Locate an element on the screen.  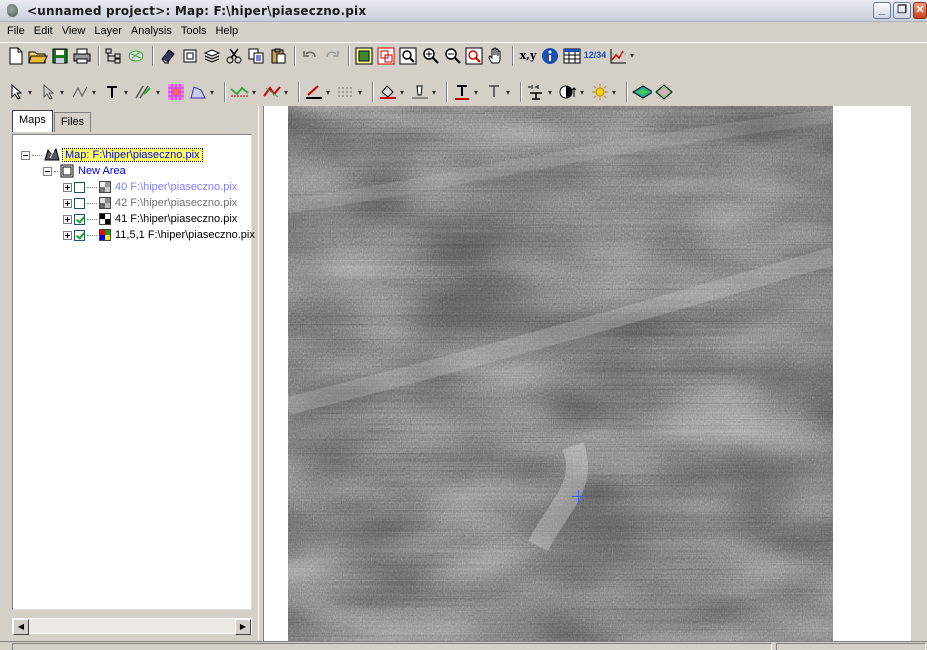
menu-tools: Tools is located at coordinates (195, 31).